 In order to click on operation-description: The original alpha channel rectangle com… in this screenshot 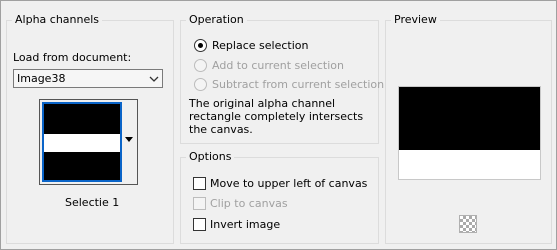, I will do `click(276, 116)`.